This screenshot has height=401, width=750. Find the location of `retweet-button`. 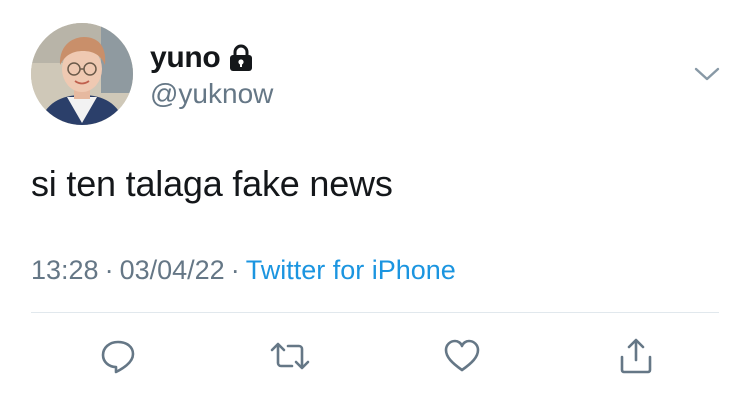

retweet-button is located at coordinates (290, 356).